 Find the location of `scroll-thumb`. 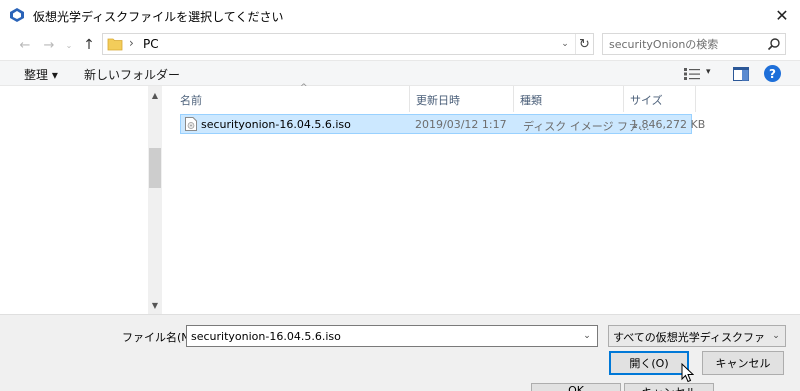

scroll-thumb is located at coordinates (155, 168).